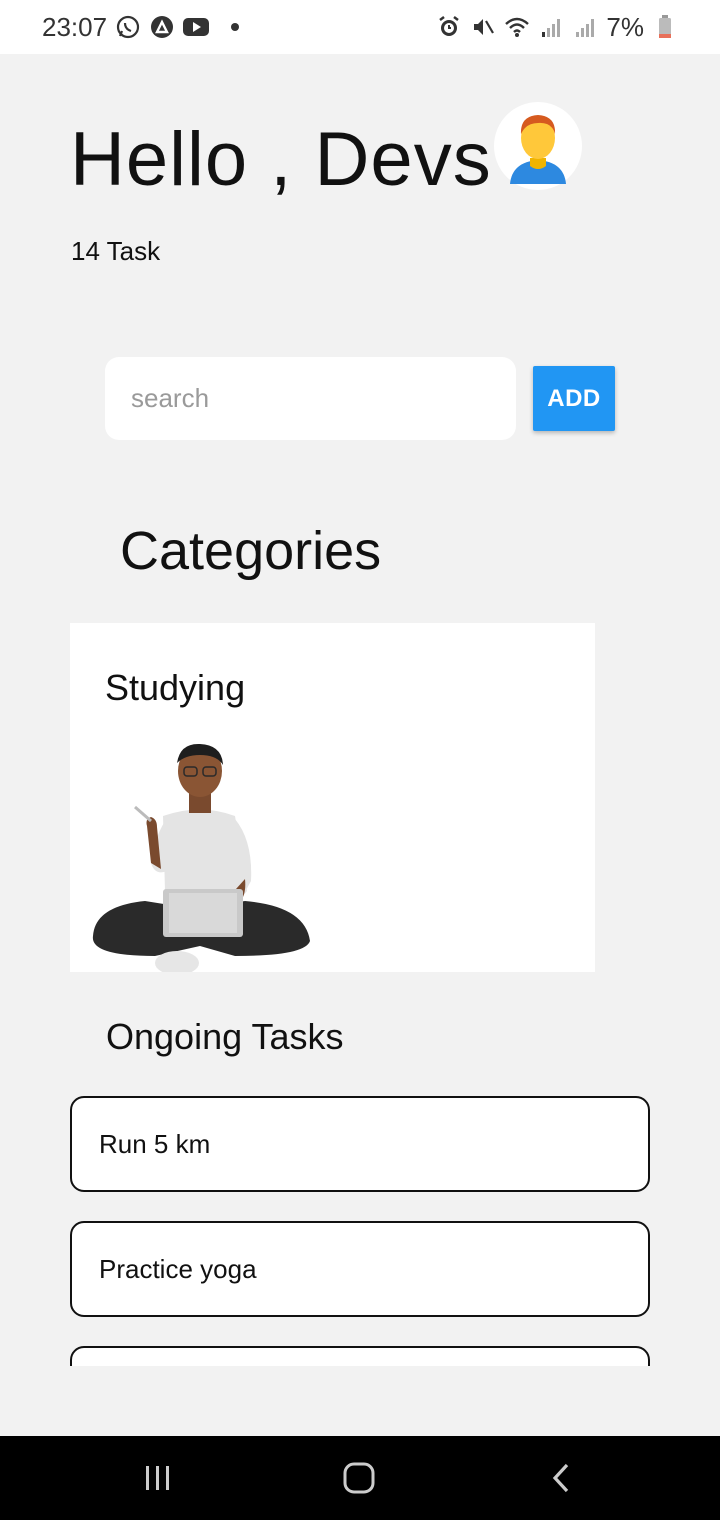  I want to click on category-label: Studying, so click(175, 687).